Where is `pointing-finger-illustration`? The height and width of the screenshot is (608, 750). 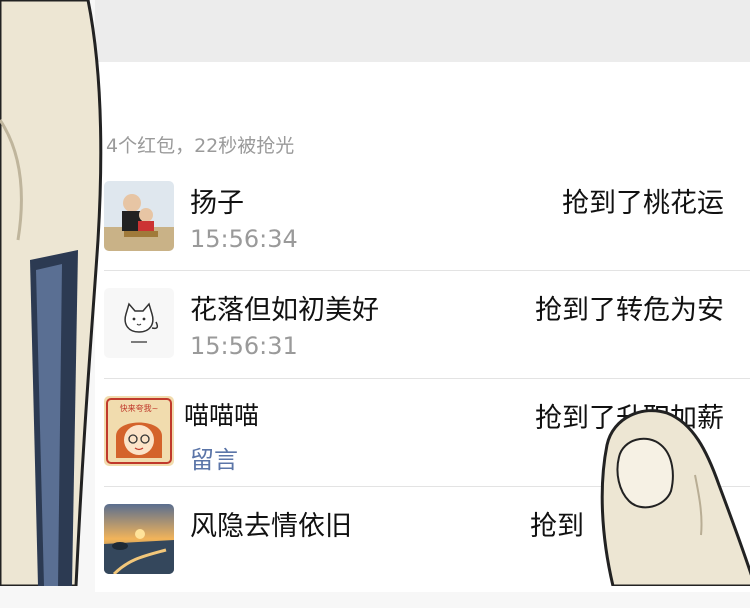 pointing-finger-illustration is located at coordinates (675, 497).